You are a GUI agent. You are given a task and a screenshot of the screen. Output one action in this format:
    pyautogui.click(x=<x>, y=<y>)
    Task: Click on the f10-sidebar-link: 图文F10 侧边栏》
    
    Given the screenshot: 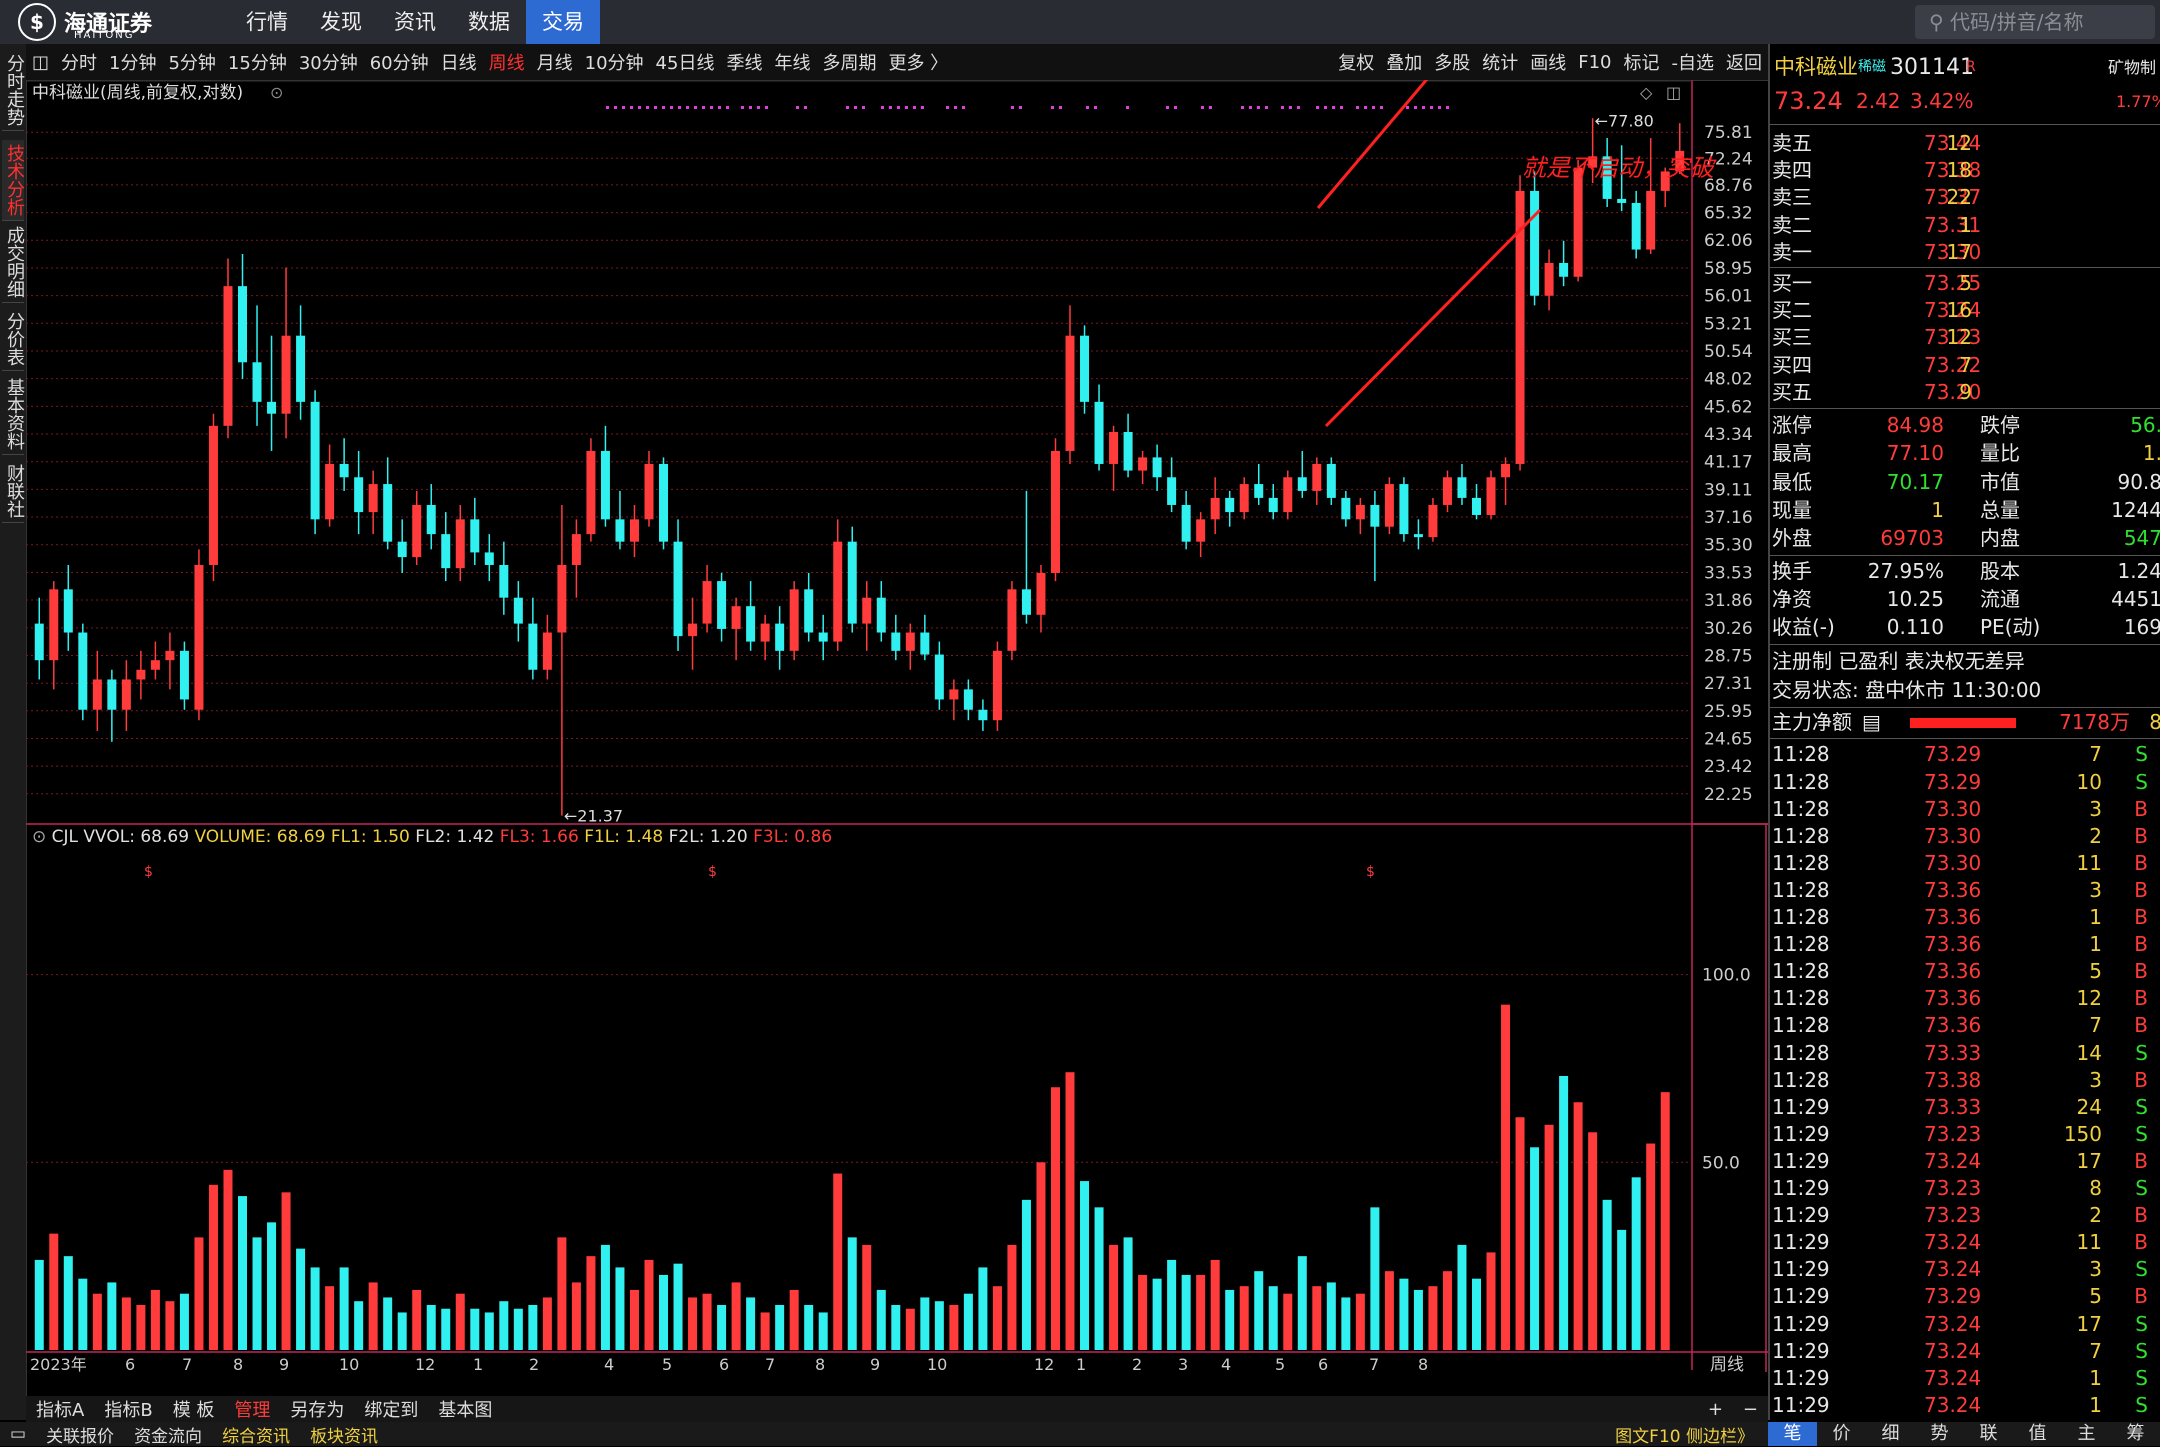 What is the action you would take?
    pyautogui.click(x=1684, y=1434)
    